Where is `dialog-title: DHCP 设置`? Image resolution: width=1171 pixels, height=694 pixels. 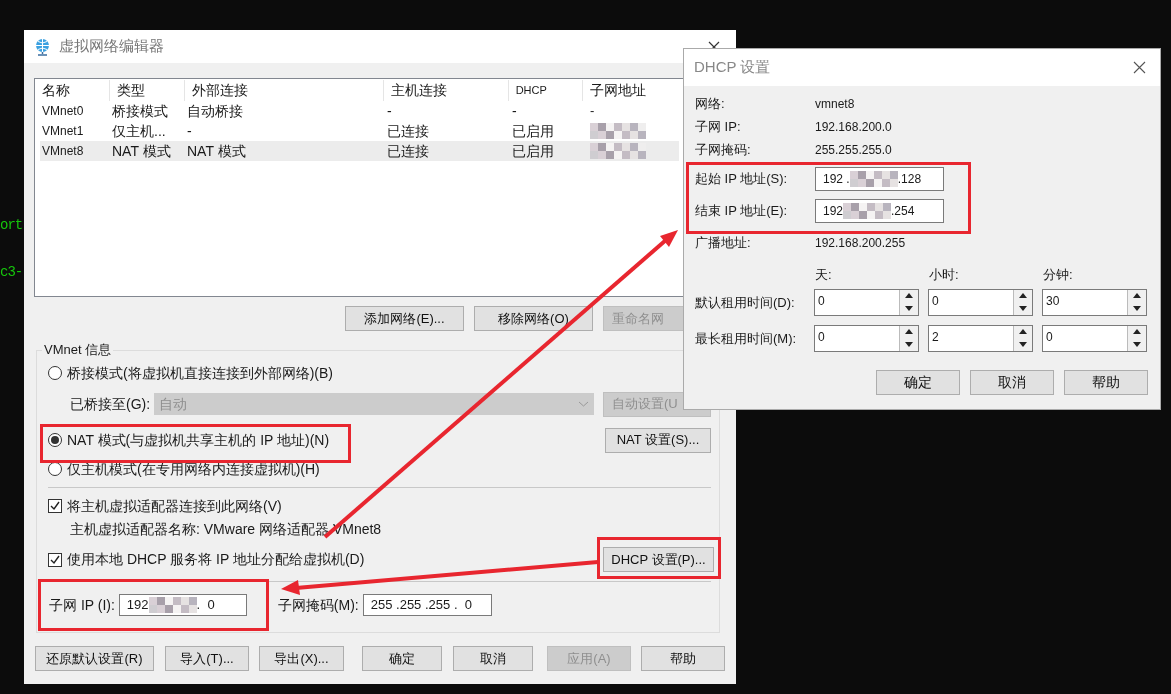 dialog-title: DHCP 设置 is located at coordinates (732, 67).